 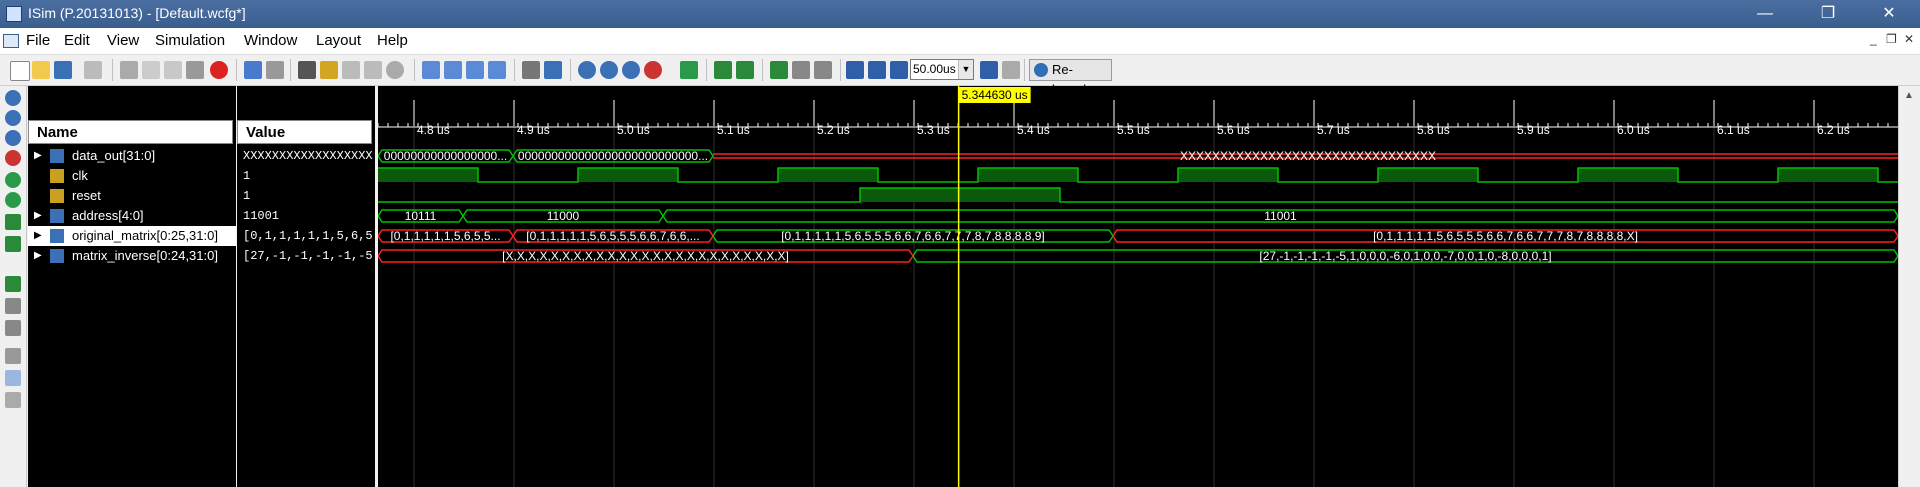 What do you see at coordinates (351, 70) in the screenshot?
I see `arrow-down-icon` at bounding box center [351, 70].